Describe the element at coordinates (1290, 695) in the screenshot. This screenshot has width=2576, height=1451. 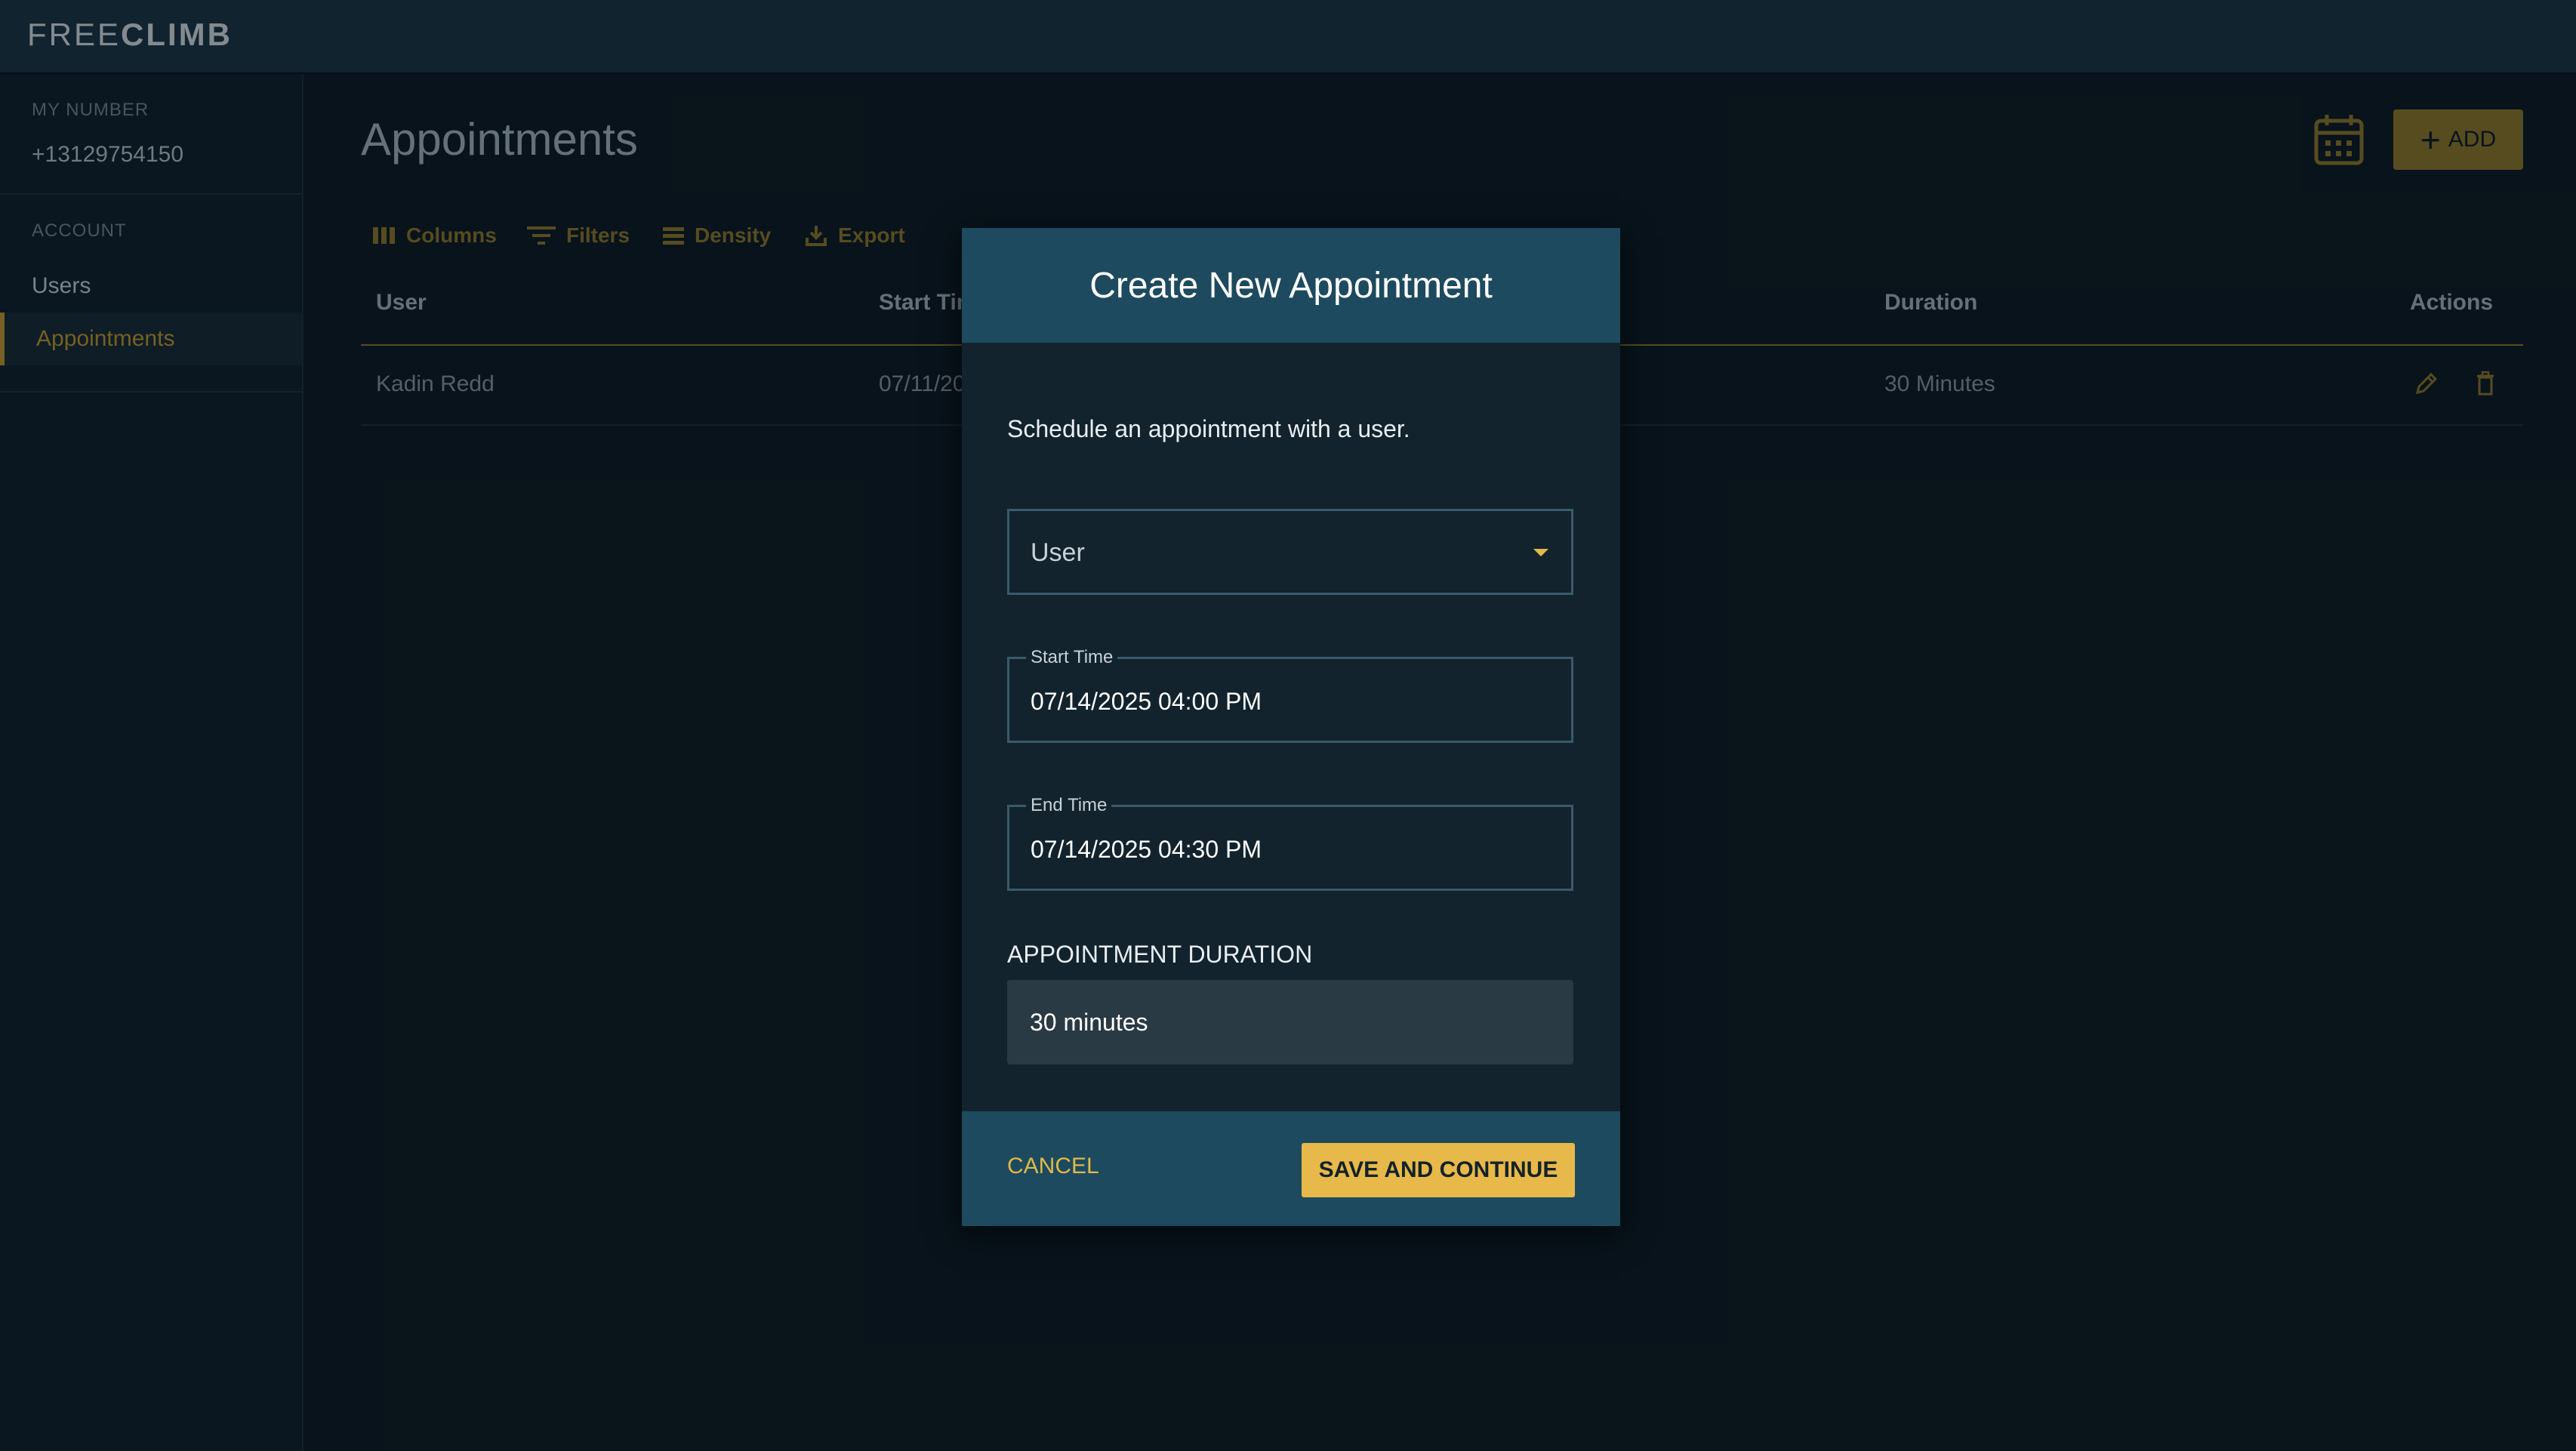
I see `start-time-field: Start Time 07/14/2025 04:00 PM` at that location.